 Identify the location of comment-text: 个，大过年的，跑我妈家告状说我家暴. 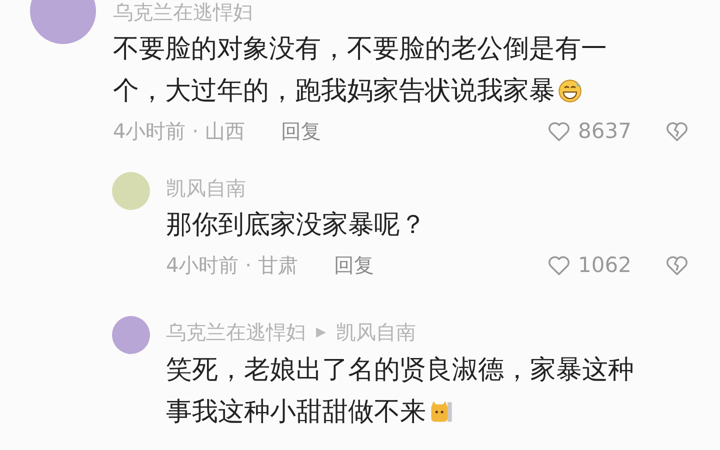
(334, 91).